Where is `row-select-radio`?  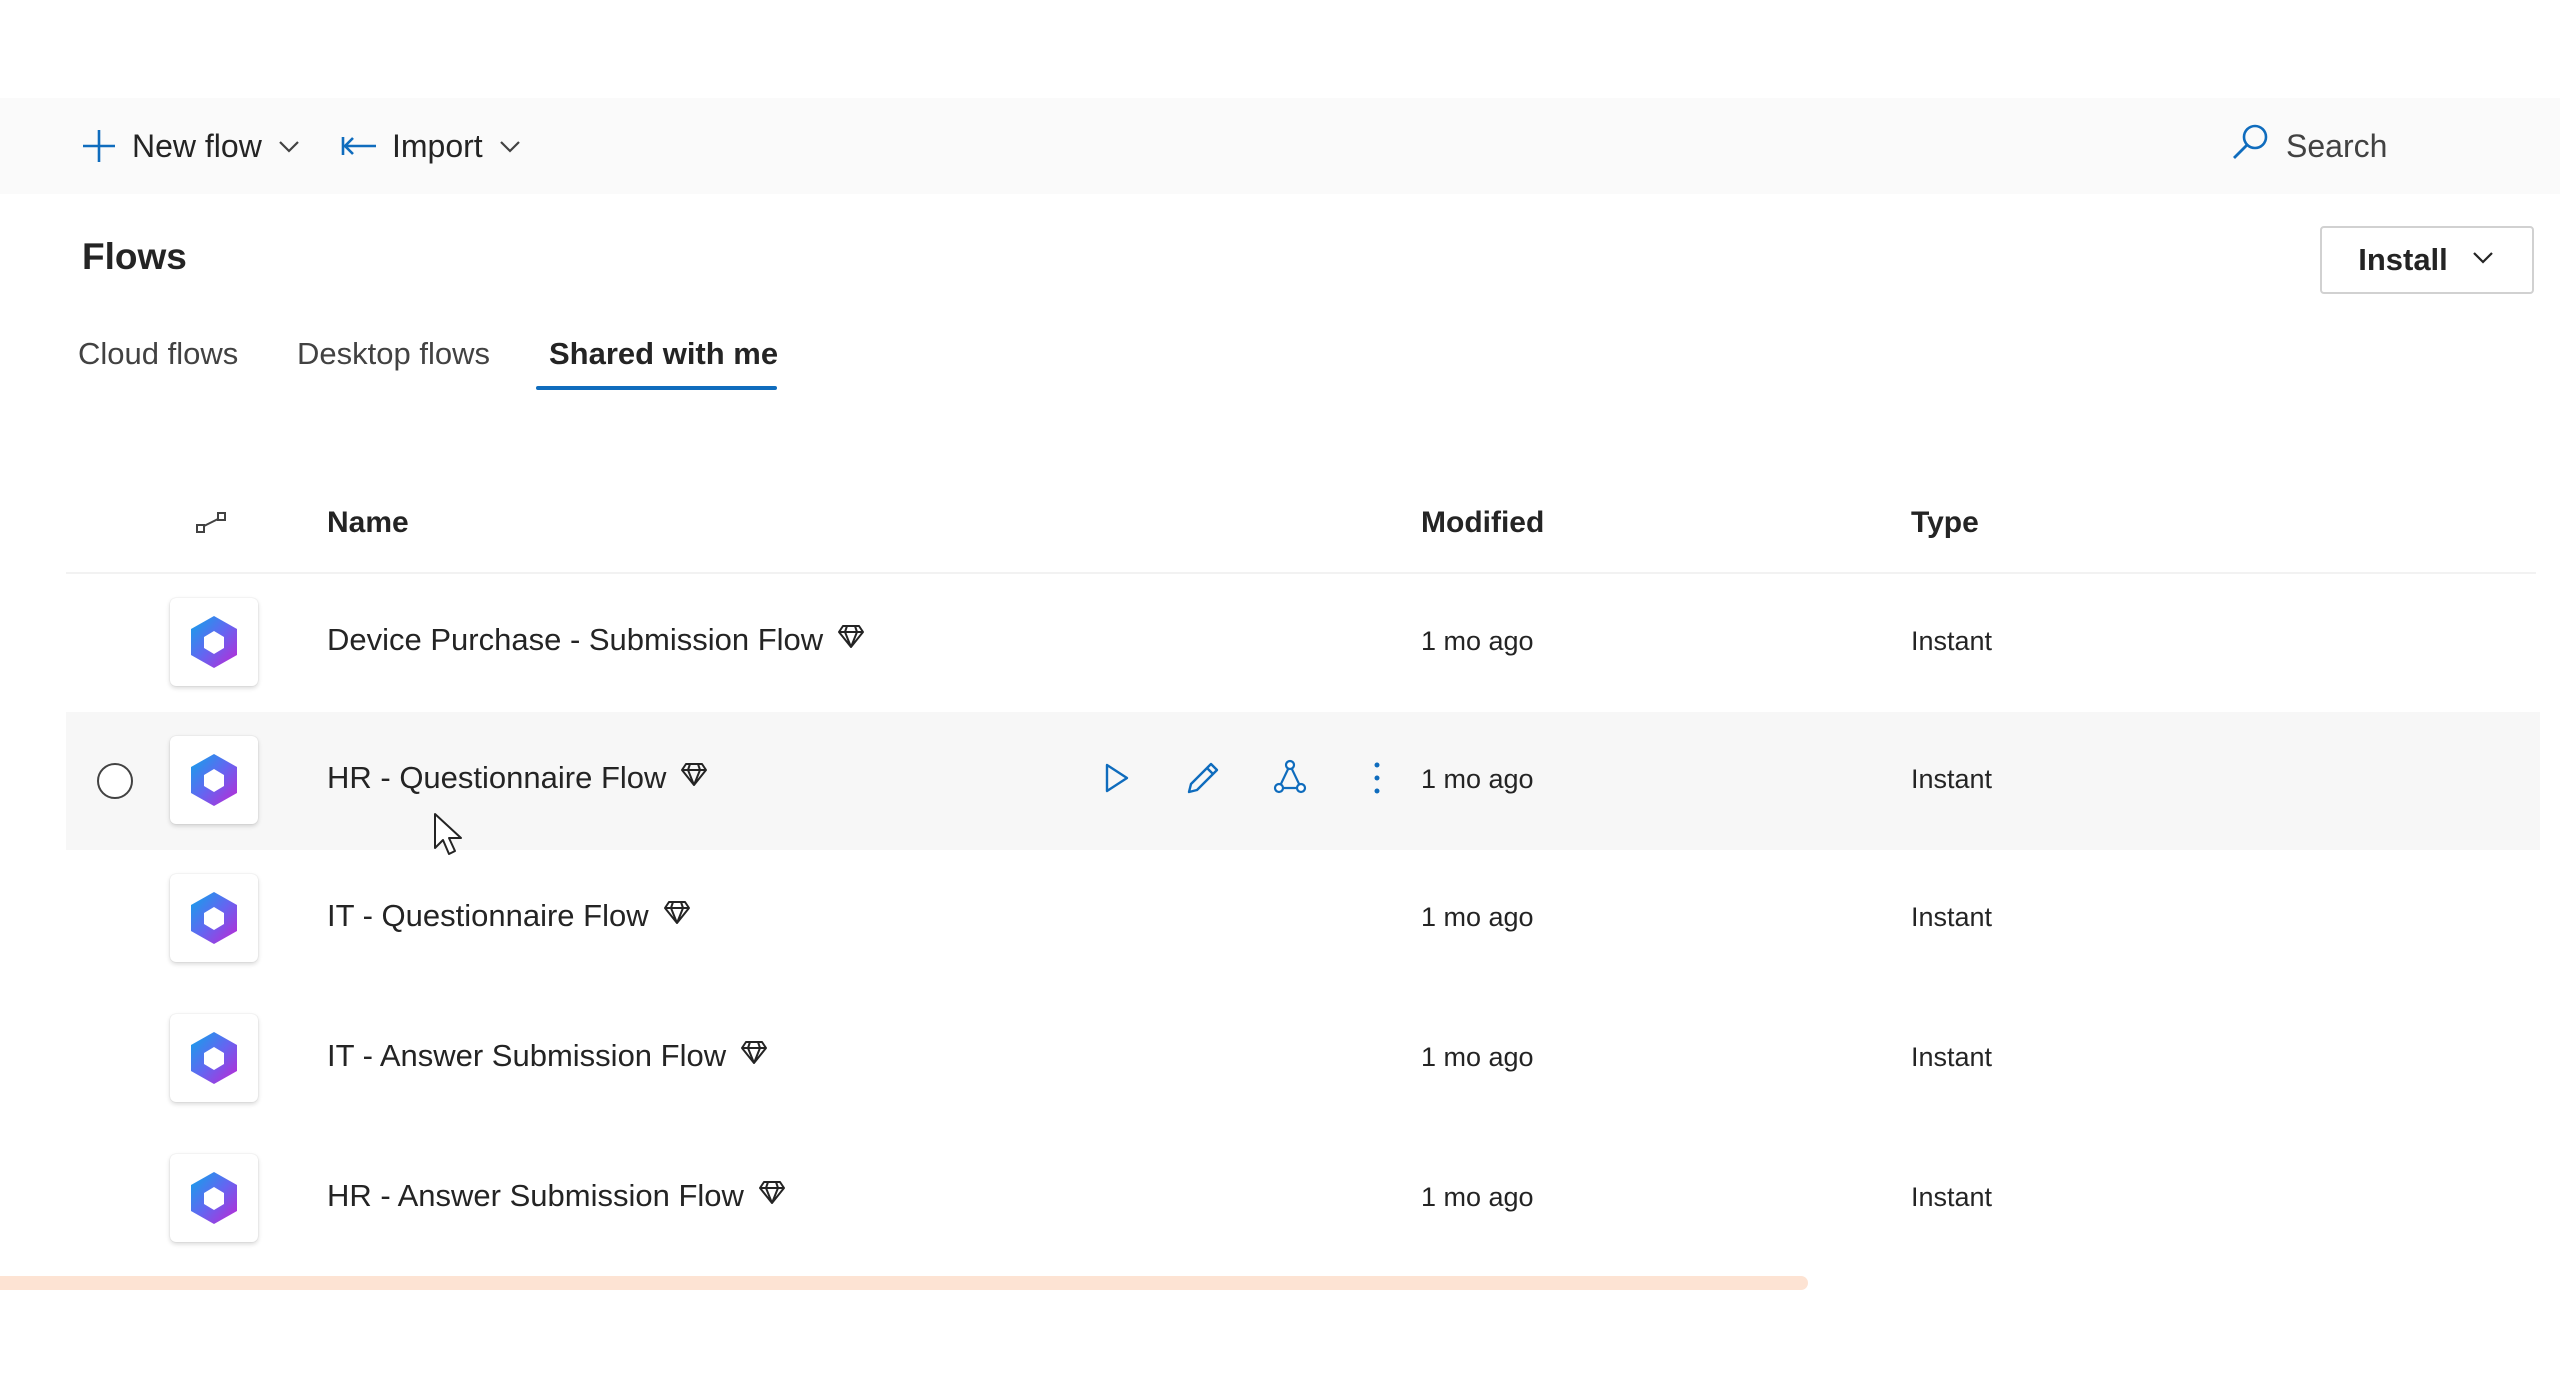
row-select-radio is located at coordinates (115, 781).